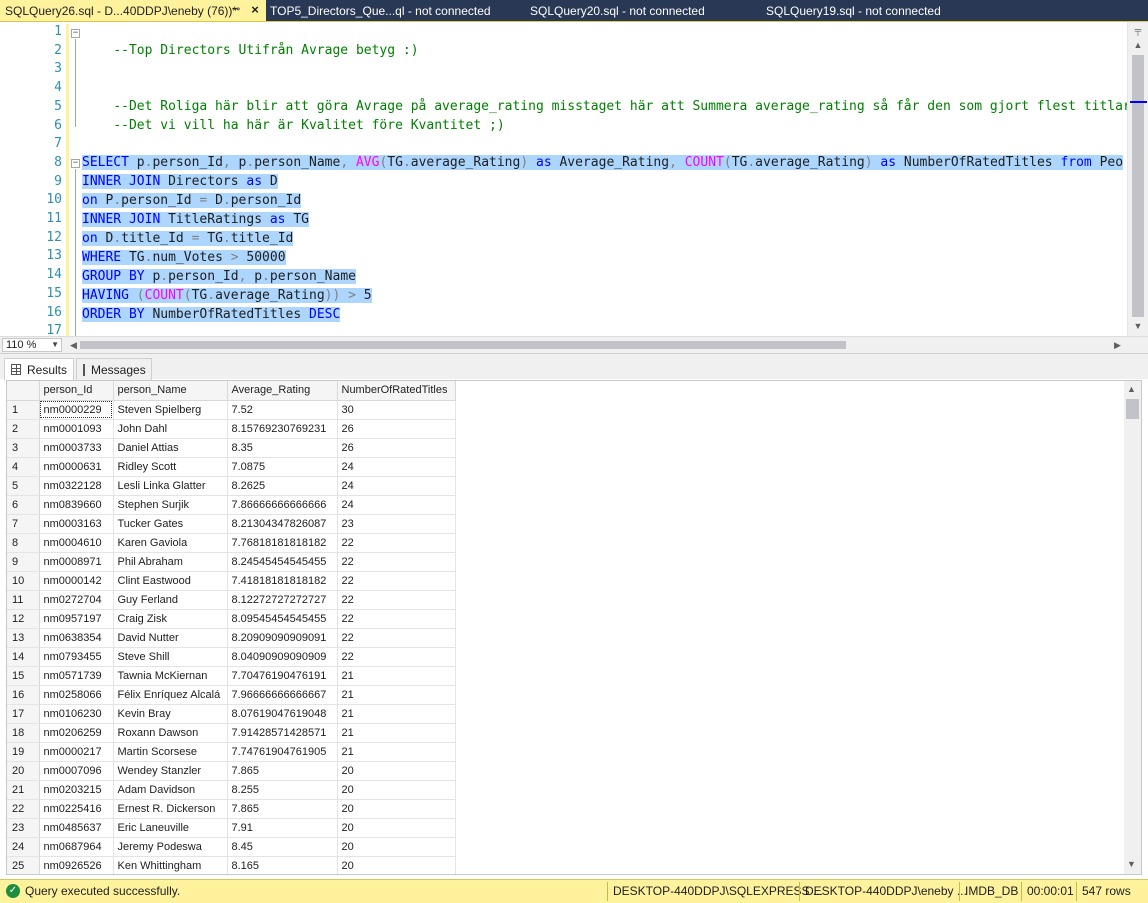  Describe the element at coordinates (170, 714) in the screenshot. I see `table-cell: Kevin Bray` at that location.